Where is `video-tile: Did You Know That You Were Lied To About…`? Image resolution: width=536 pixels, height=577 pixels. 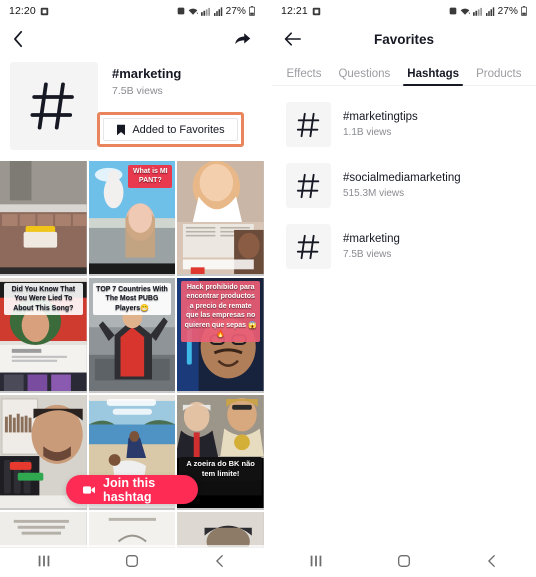
video-tile: Did You Know That You Were Lied To About… is located at coordinates (43, 335).